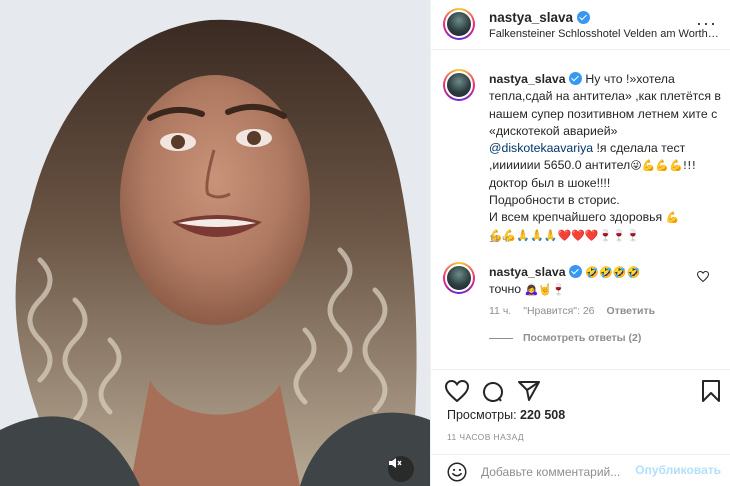 The width and height of the screenshot is (730, 486). I want to click on caption-emoji-2: 💪, so click(672, 218).